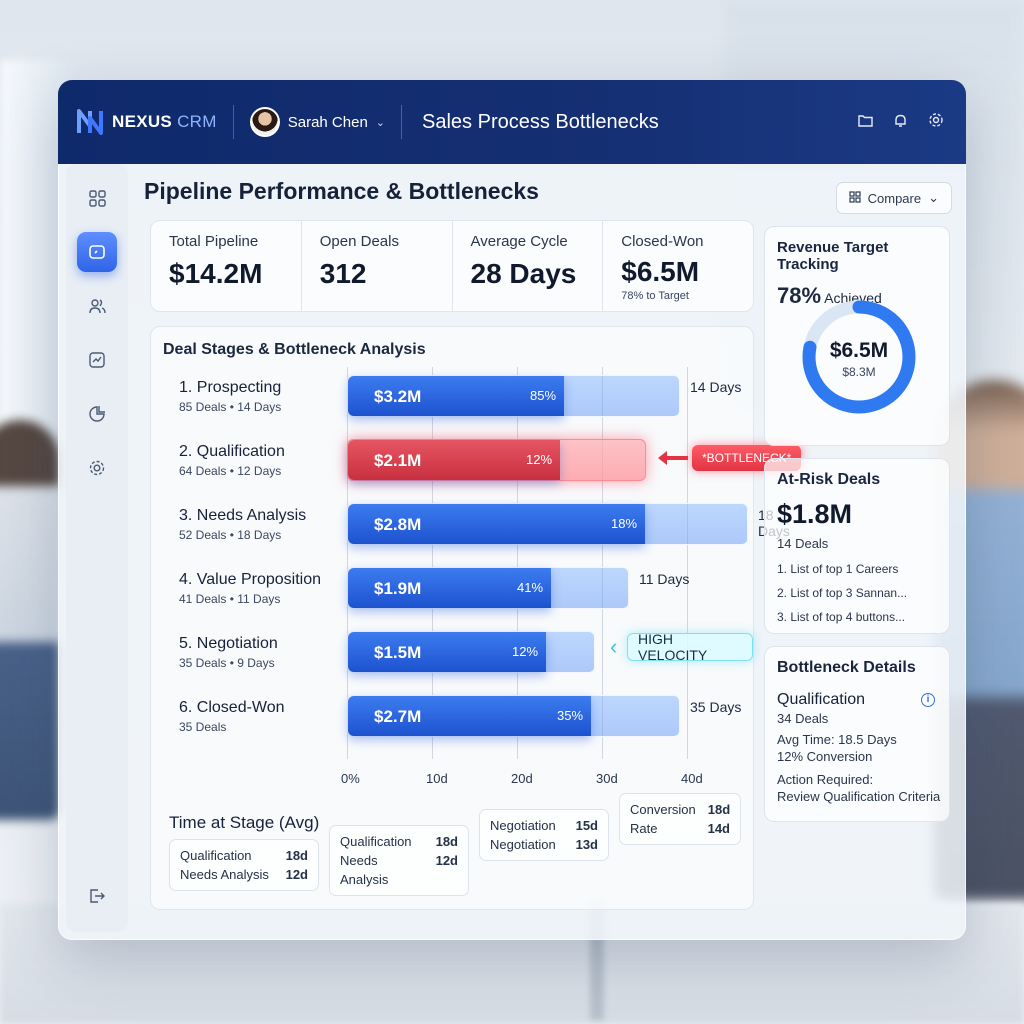 The height and width of the screenshot is (1024, 1024). I want to click on stage-name: 4. Value Proposition, so click(250, 579).